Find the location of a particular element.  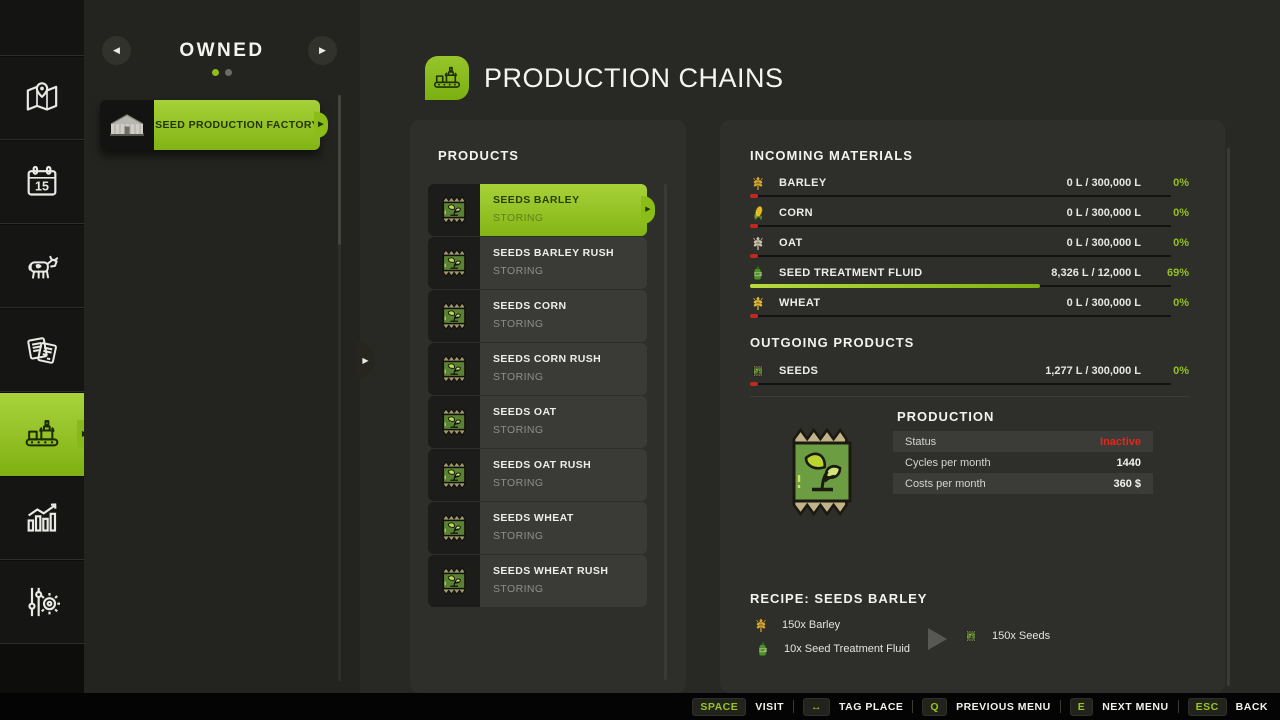

product-item-seeds-wheat: SEEDS WHEAT STORING is located at coordinates (537, 528).